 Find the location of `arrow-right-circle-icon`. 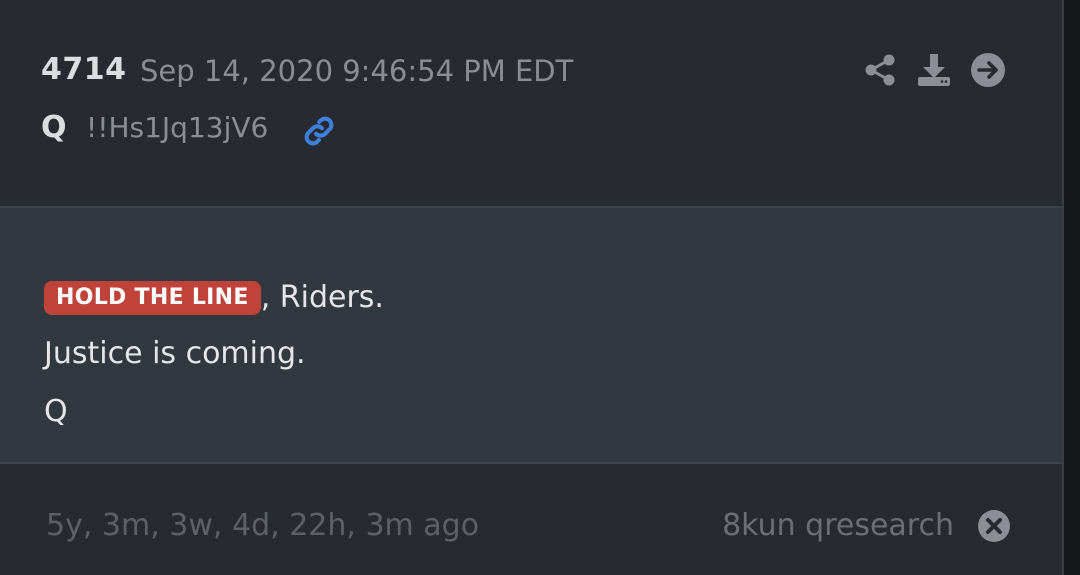

arrow-right-circle-icon is located at coordinates (988, 70).